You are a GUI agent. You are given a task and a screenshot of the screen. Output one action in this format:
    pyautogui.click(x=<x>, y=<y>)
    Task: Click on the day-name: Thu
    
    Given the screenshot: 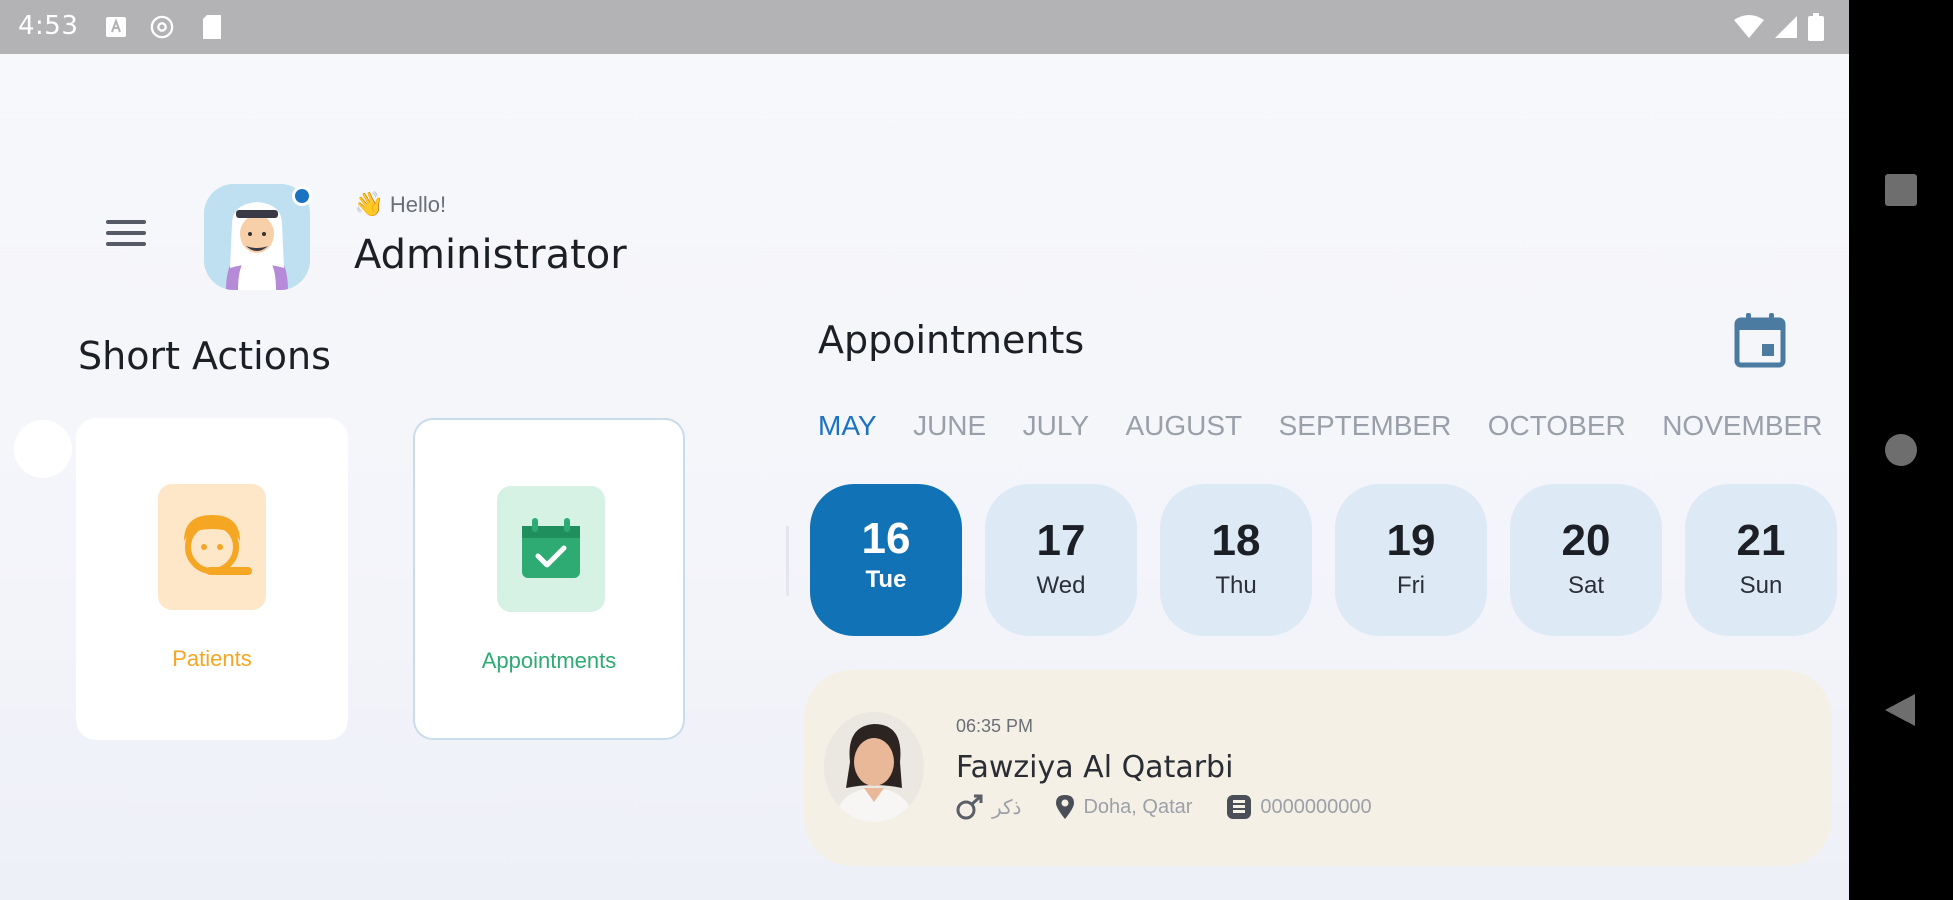 What is the action you would take?
    pyautogui.click(x=1236, y=585)
    